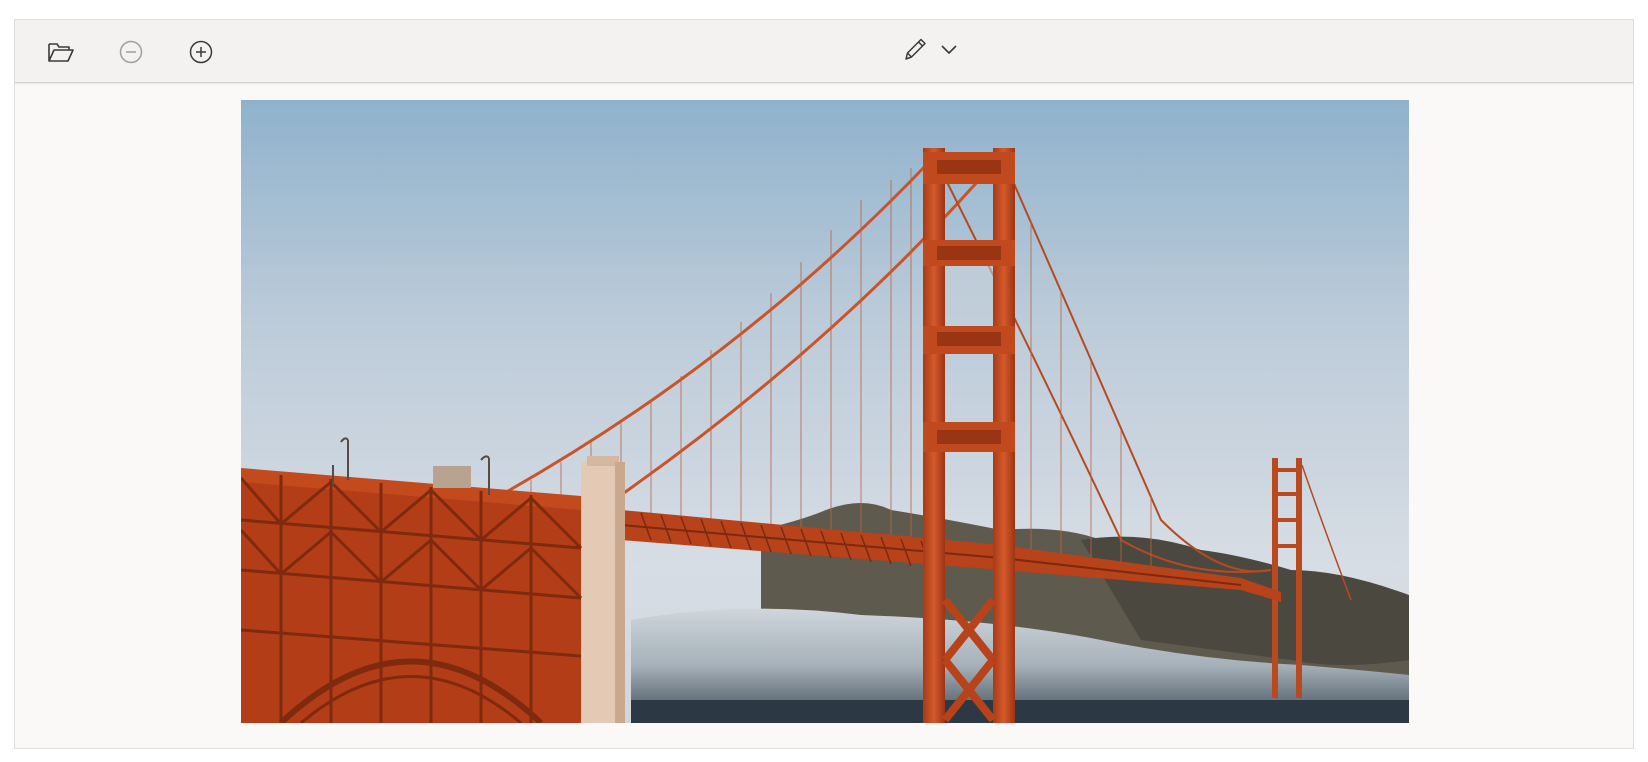 This screenshot has height=762, width=1648. I want to click on open-file-button, so click(61, 52).